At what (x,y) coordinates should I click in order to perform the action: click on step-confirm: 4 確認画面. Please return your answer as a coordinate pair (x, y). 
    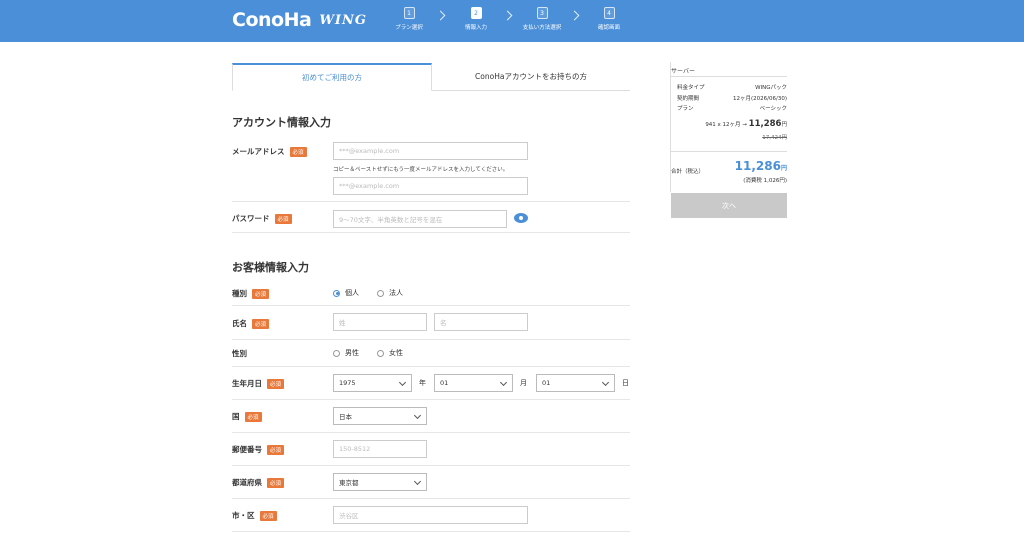
    Looking at the image, I should click on (609, 19).